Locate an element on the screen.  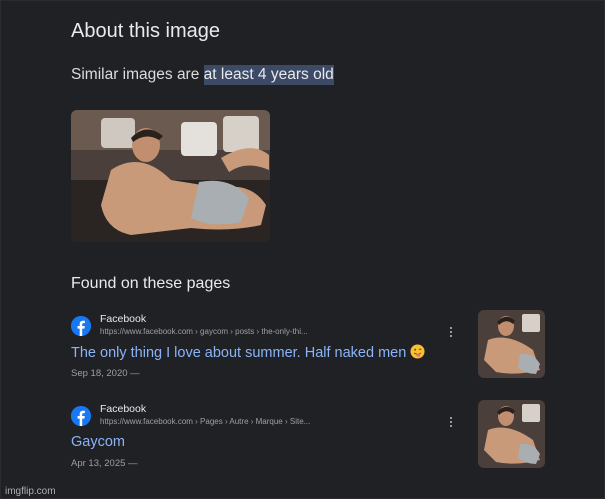
result-date: Apr 13, 2025 — is located at coordinates (104, 463).